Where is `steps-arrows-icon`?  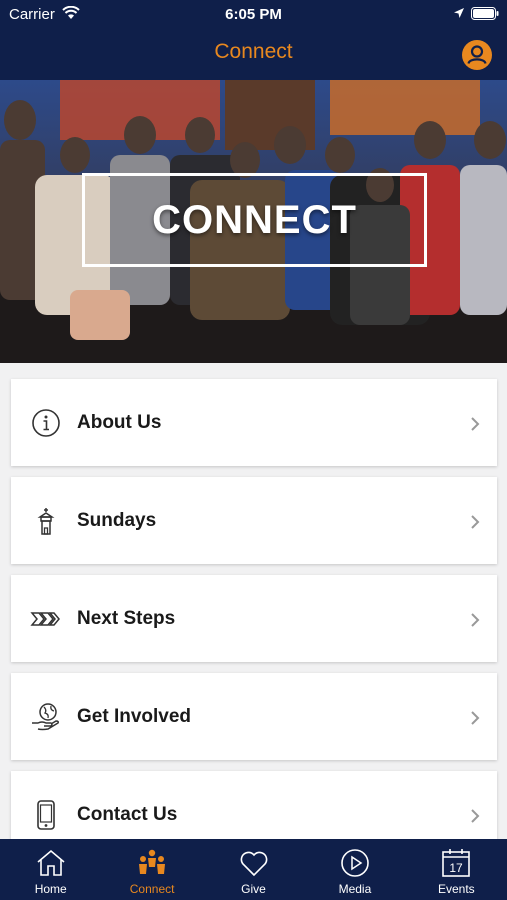
steps-arrows-icon is located at coordinates (45, 618).